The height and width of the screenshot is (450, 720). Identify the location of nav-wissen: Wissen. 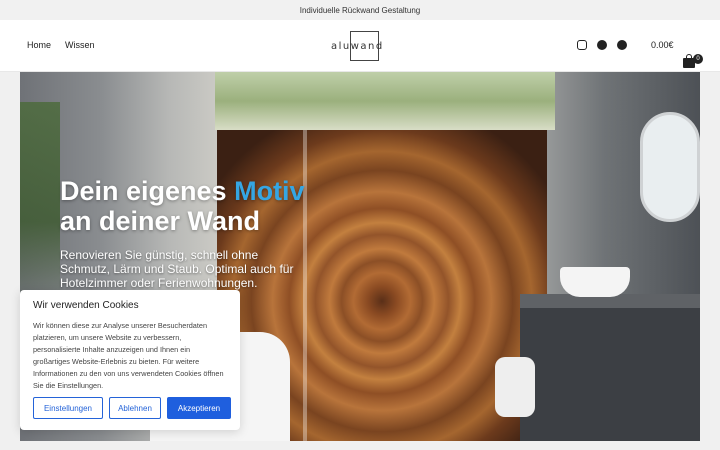
(80, 45).